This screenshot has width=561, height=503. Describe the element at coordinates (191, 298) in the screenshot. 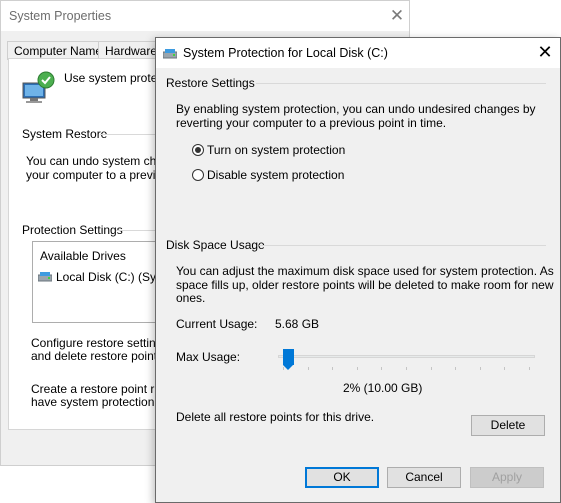

I see `disk-usage-description: ones.` at that location.